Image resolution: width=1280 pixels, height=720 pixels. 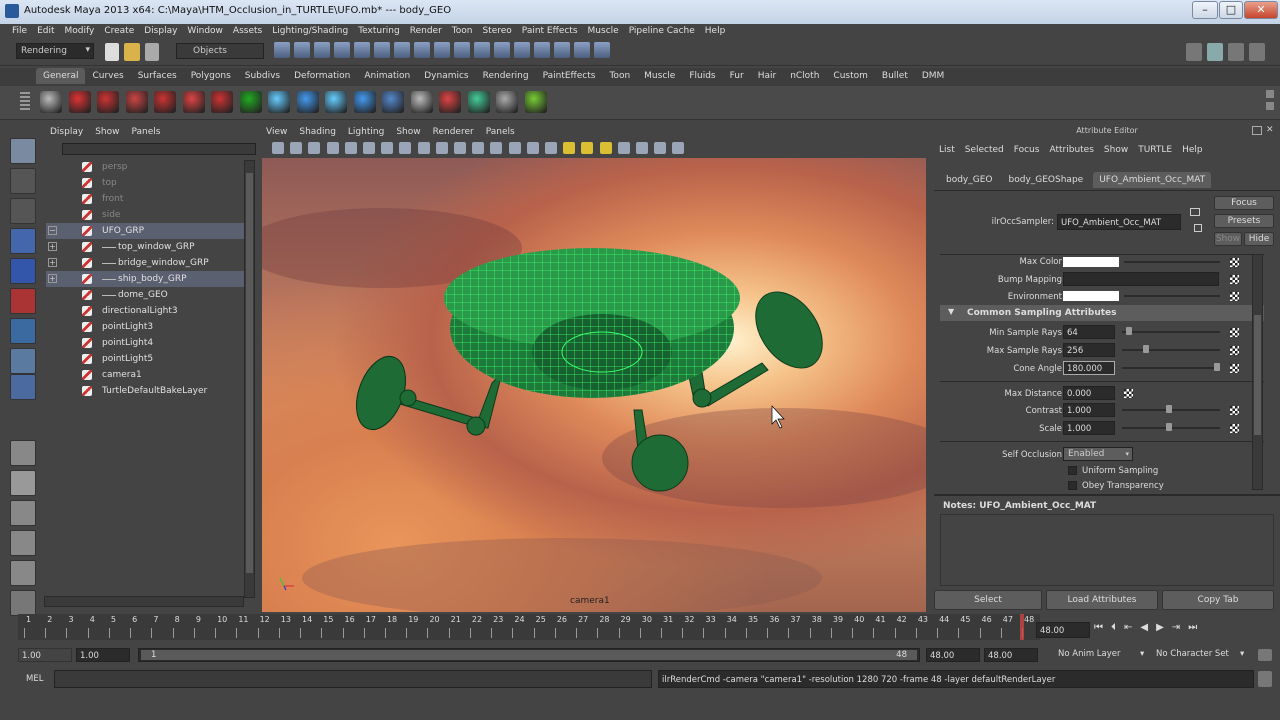 I want to click on range-slider: 1 48, so click(x=529, y=655).